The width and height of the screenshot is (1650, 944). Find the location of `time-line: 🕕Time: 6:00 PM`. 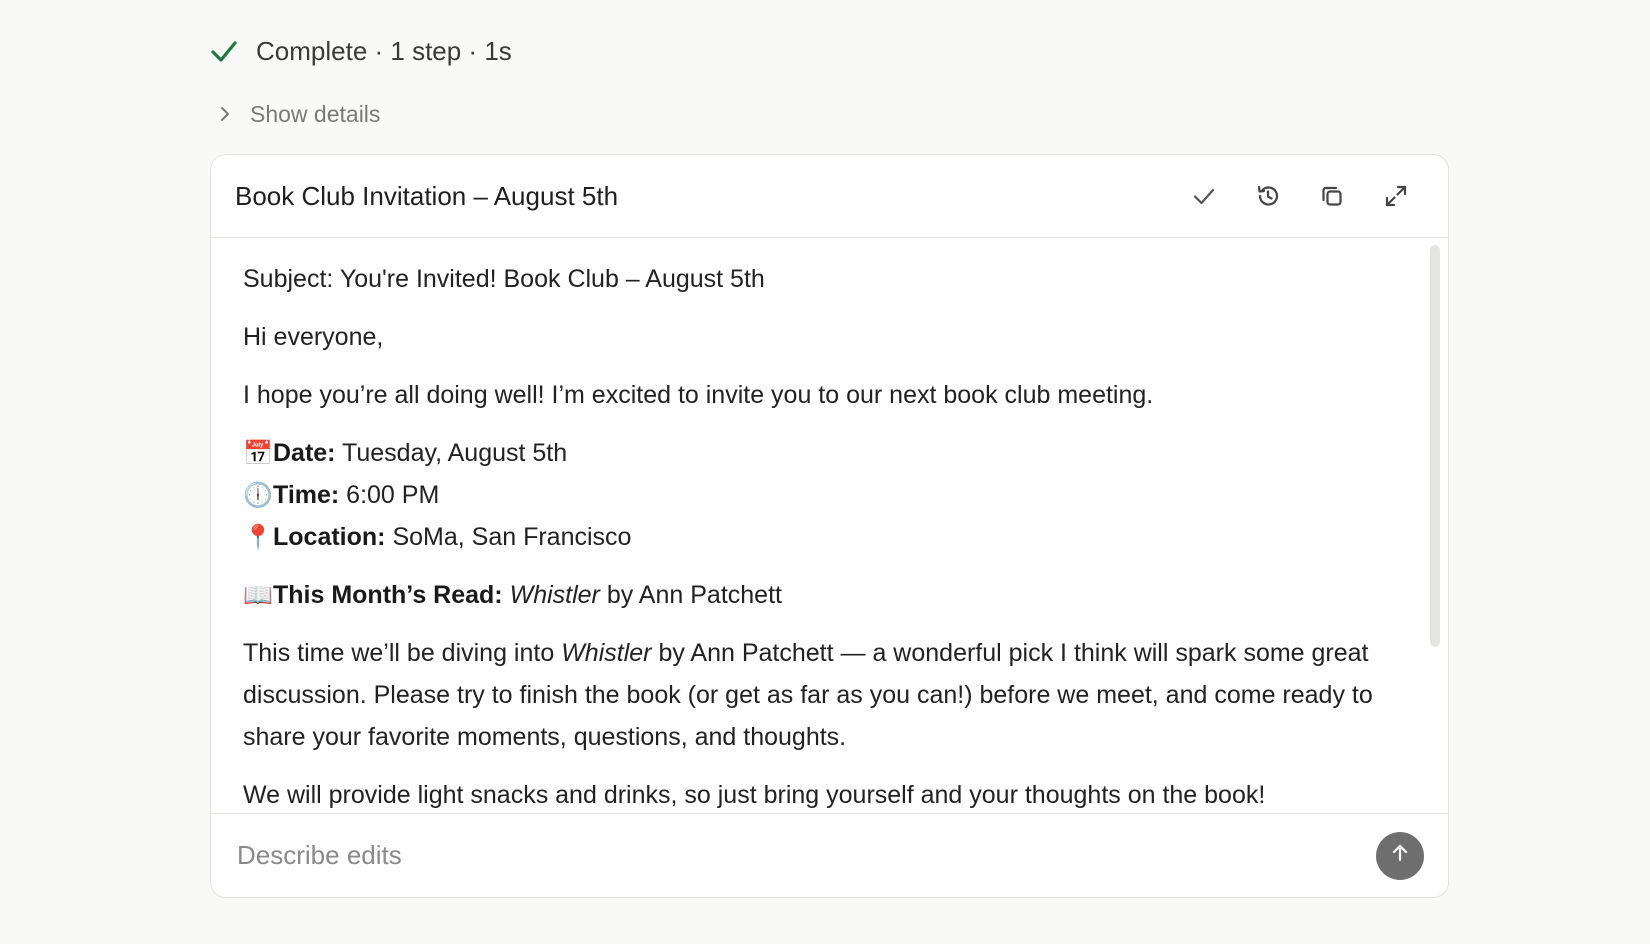

time-line: 🕕Time: 6:00 PM is located at coordinates (833, 495).